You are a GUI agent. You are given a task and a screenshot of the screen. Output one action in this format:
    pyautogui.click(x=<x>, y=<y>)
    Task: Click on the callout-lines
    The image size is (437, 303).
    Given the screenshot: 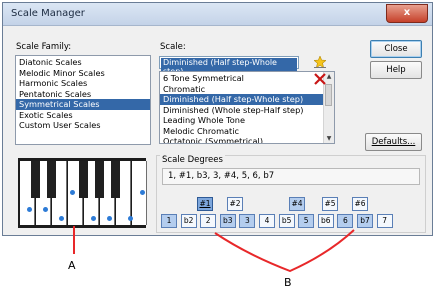 What is the action you would take?
    pyautogui.click(x=214, y=249)
    